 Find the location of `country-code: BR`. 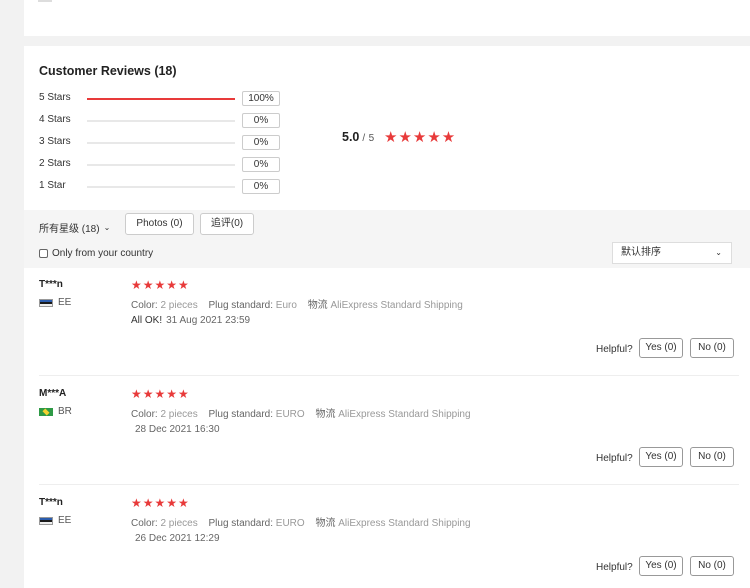

country-code: BR is located at coordinates (65, 411).